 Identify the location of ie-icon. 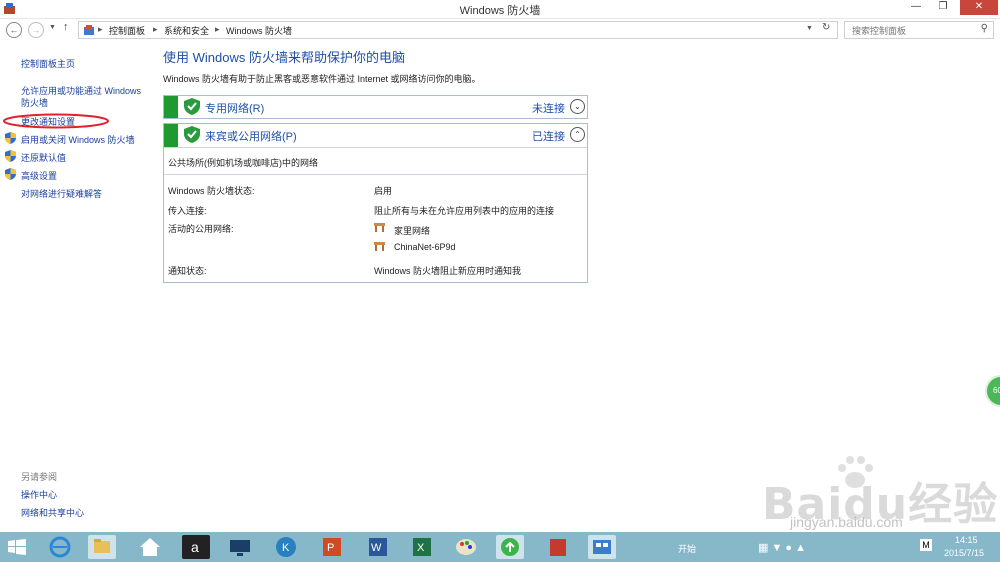
(60, 547).